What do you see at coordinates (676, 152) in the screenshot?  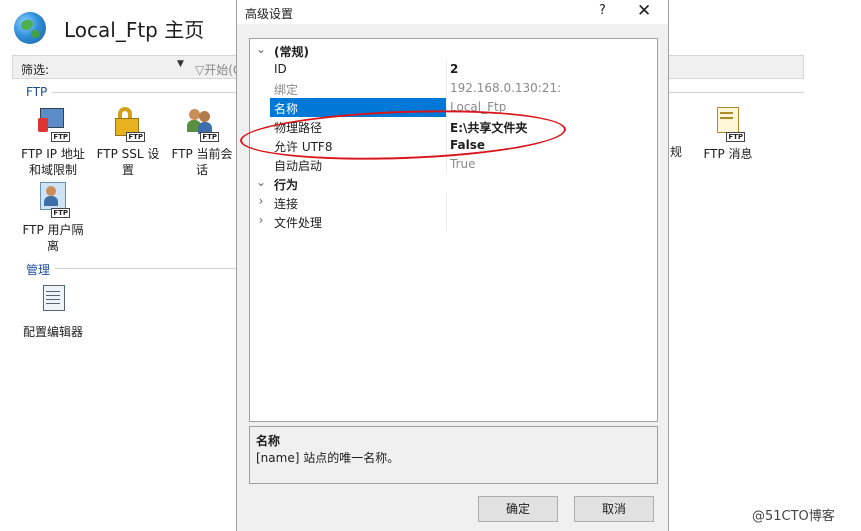 I see `partial-tile-label: 规` at bounding box center [676, 152].